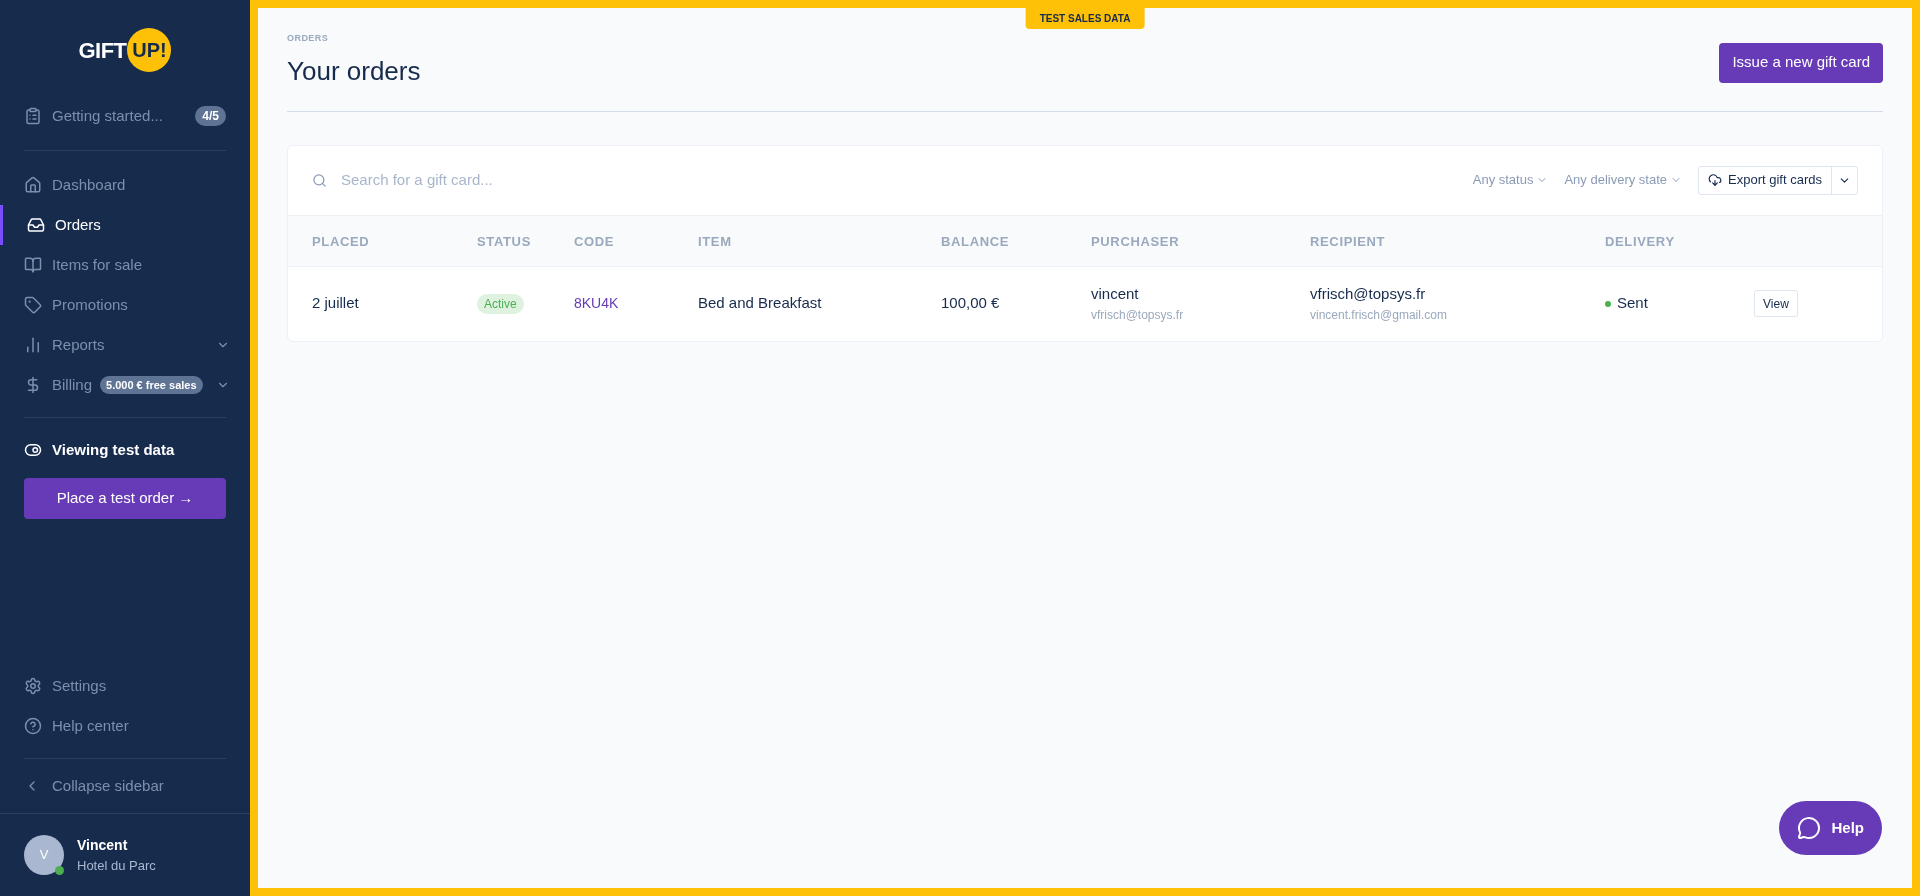  Describe the element at coordinates (1348, 241) in the screenshot. I see `column-header: RECIPIENT` at that location.